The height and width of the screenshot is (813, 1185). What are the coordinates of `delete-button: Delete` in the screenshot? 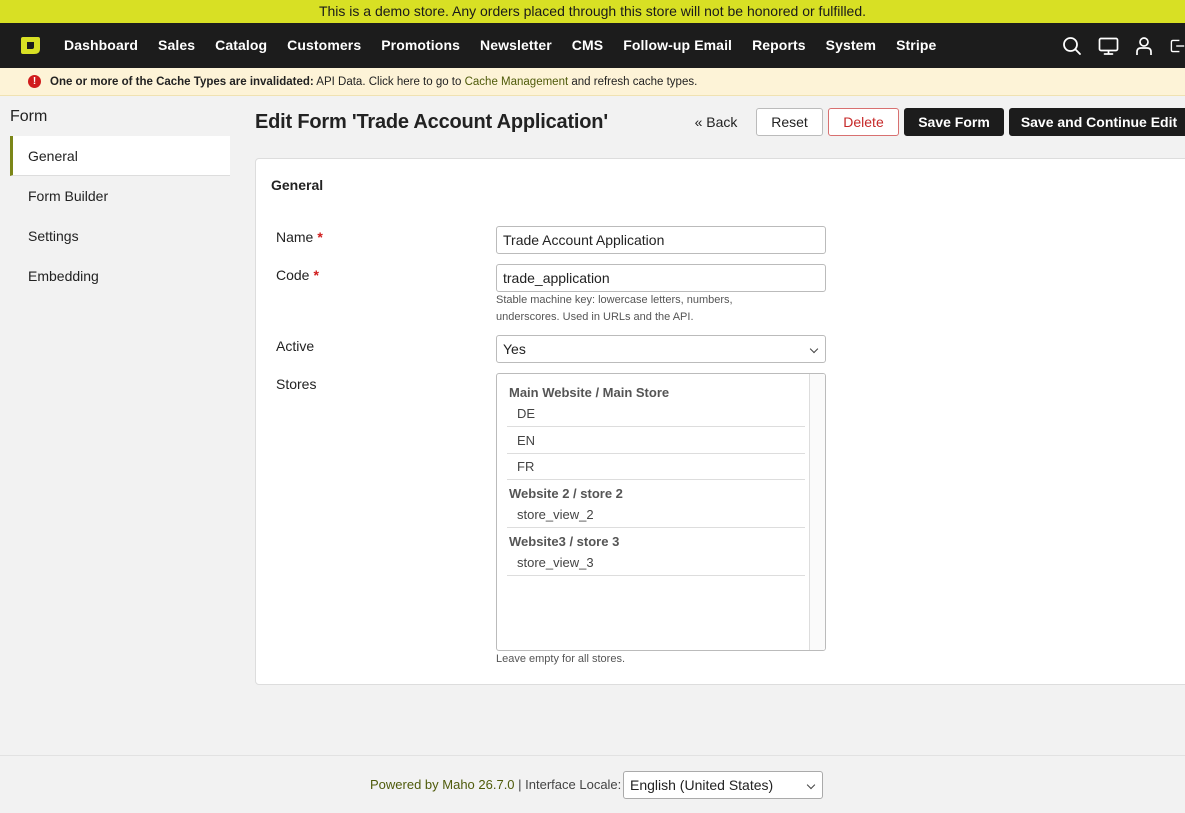 It's located at (863, 122).